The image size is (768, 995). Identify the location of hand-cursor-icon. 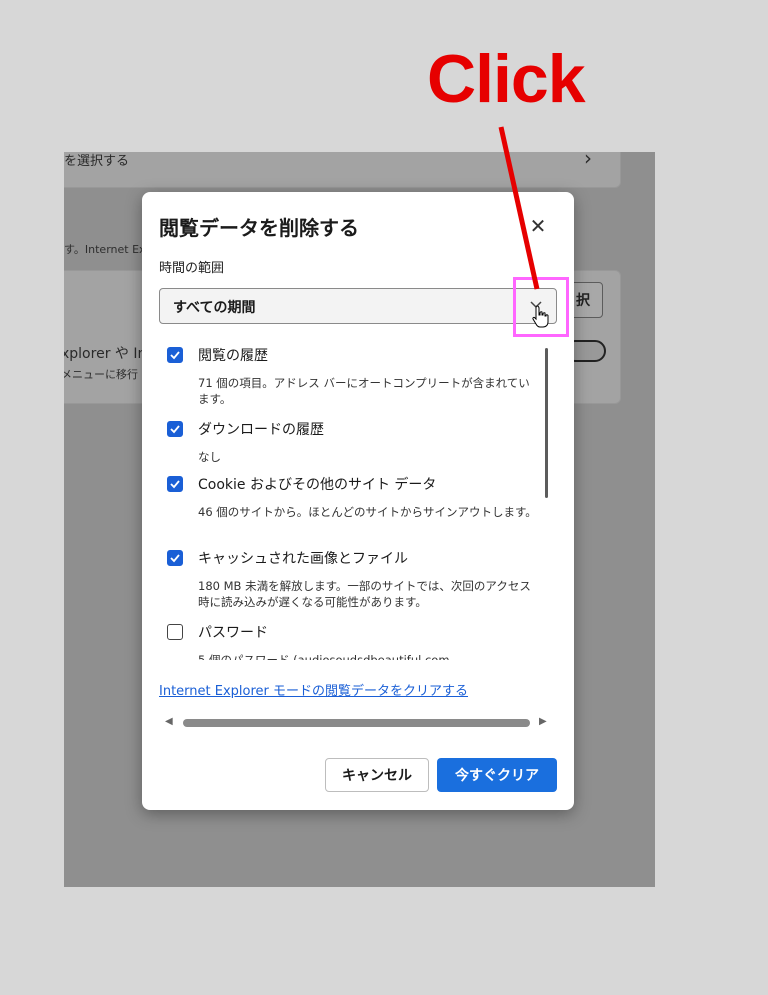
(540, 316).